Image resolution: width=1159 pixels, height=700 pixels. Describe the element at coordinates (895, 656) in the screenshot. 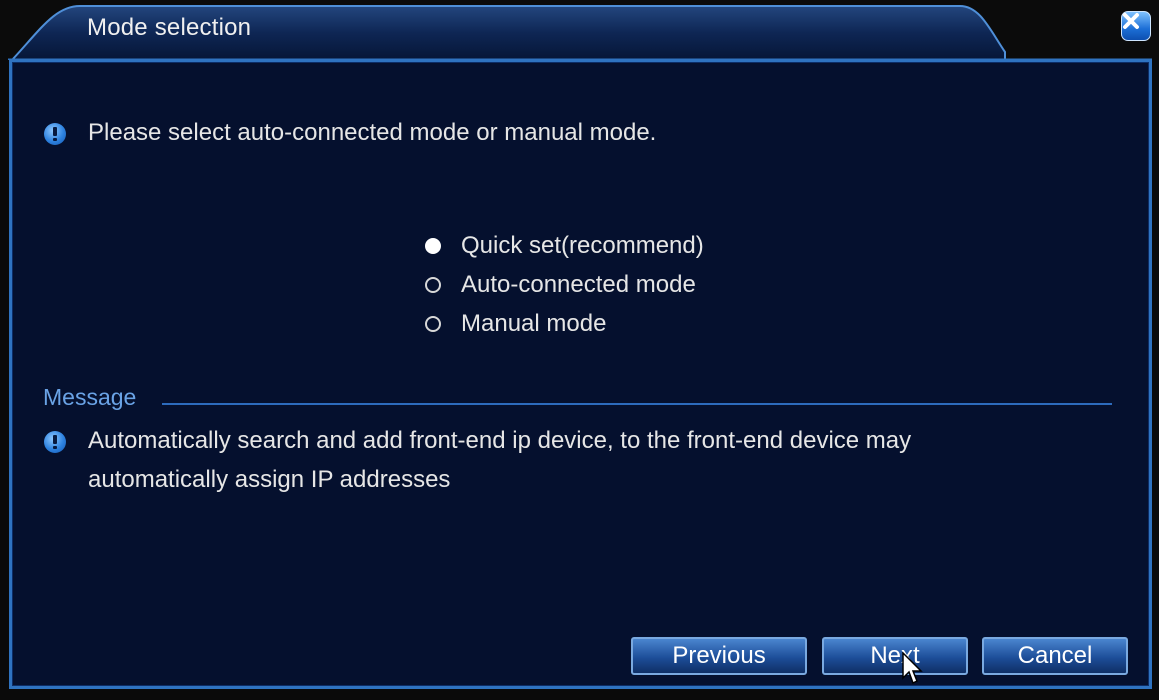

I see `next-button: Next` at that location.